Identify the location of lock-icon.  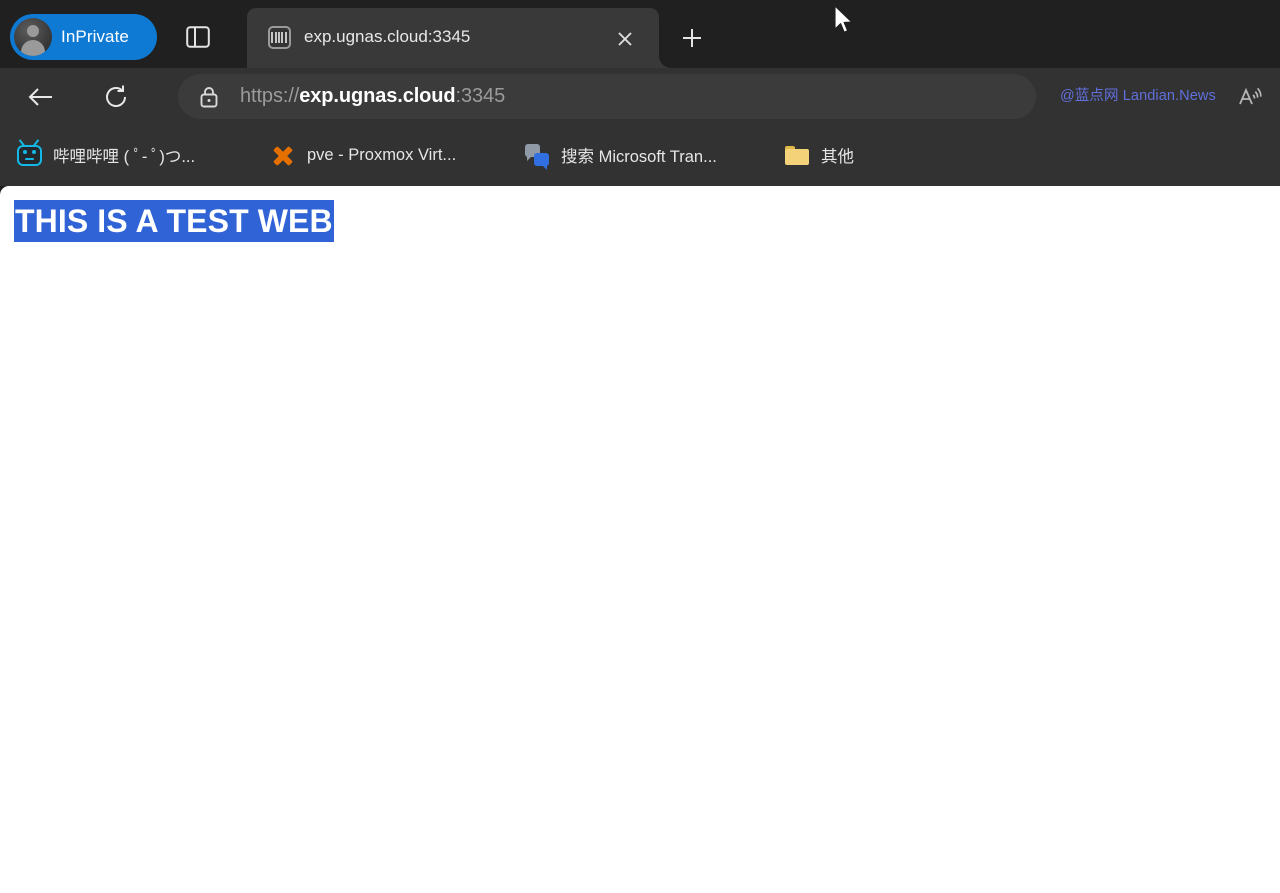
(209, 97).